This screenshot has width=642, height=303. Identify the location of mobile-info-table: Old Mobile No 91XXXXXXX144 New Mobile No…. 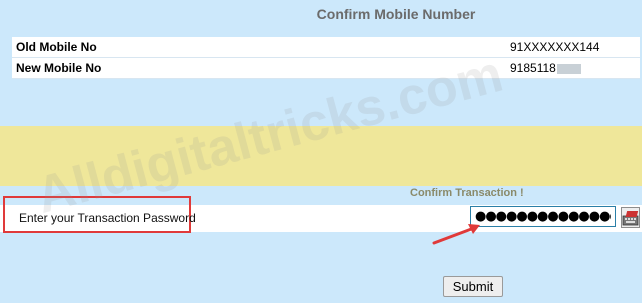
(326, 58).